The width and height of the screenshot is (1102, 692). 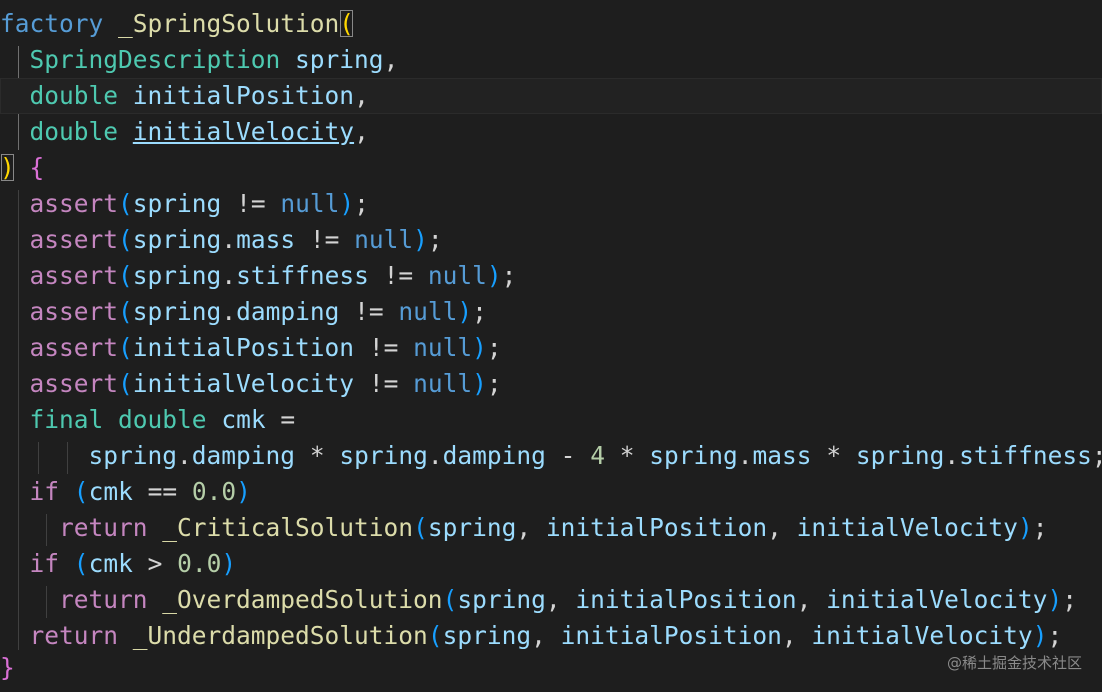 I want to click on code-line-1: factory _SpringSolution(, so click(x=551, y=24).